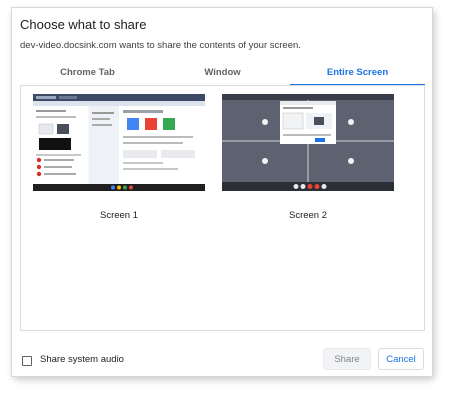 This screenshot has width=449, height=394. What do you see at coordinates (119, 215) in the screenshot?
I see `screen-1-label: Screen 1` at bounding box center [119, 215].